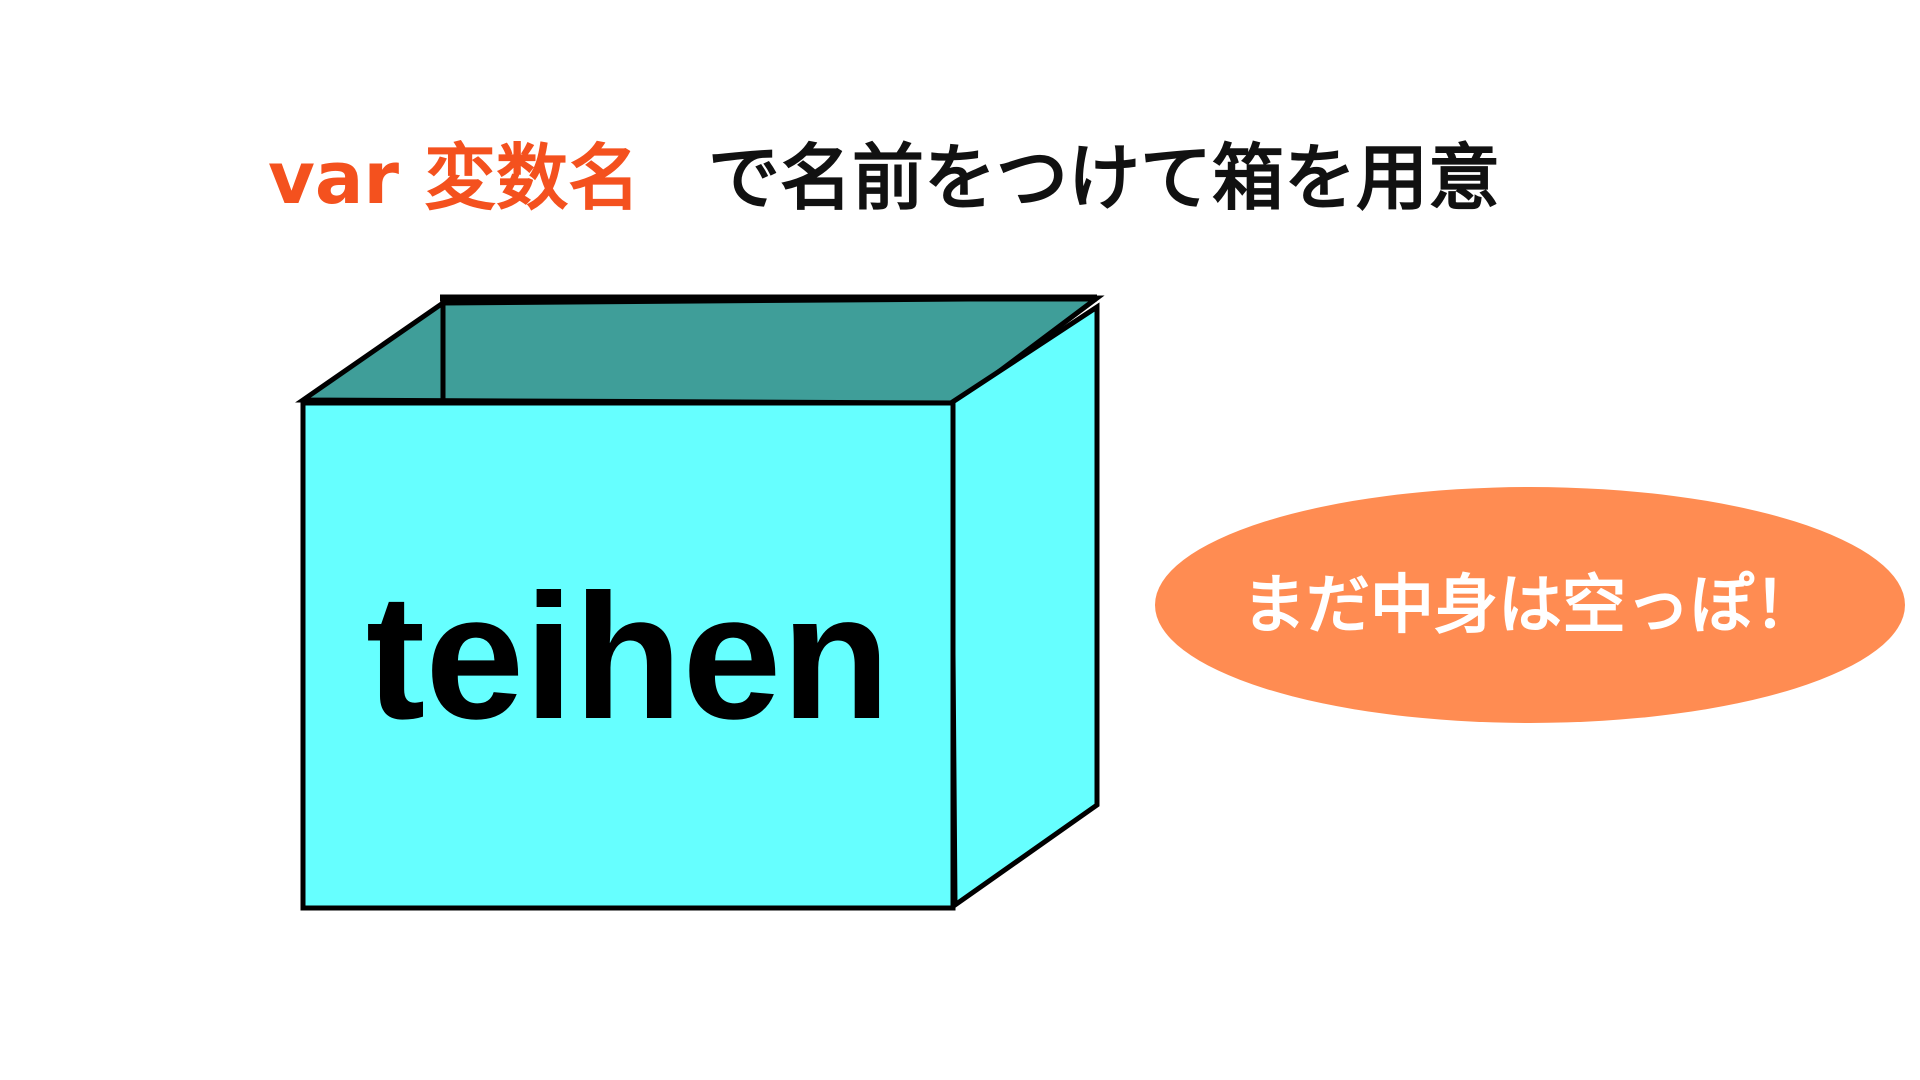 The width and height of the screenshot is (1920, 1080). I want to click on bubble-text: まだ中身は空っぽ！, so click(1530, 606).